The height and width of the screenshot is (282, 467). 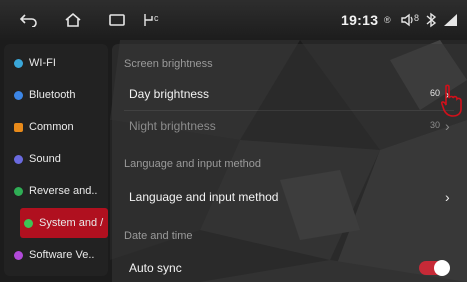 What do you see at coordinates (289, 94) in the screenshot?
I see `day-brightness-row: Day brightness 60 ›` at bounding box center [289, 94].